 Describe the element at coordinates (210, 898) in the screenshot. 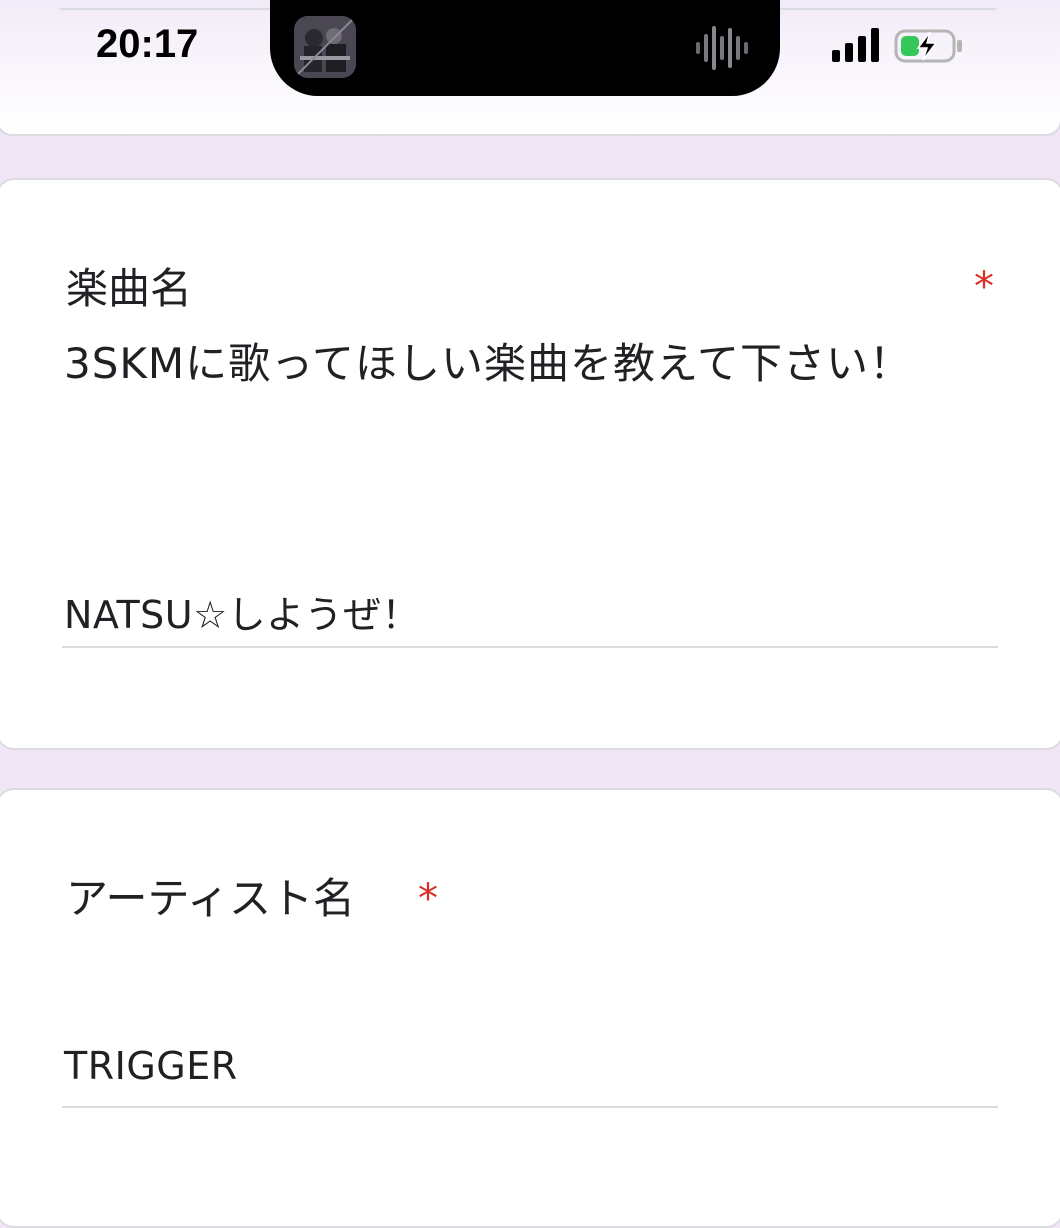

I see `question-title-artist: アーティスト名` at that location.